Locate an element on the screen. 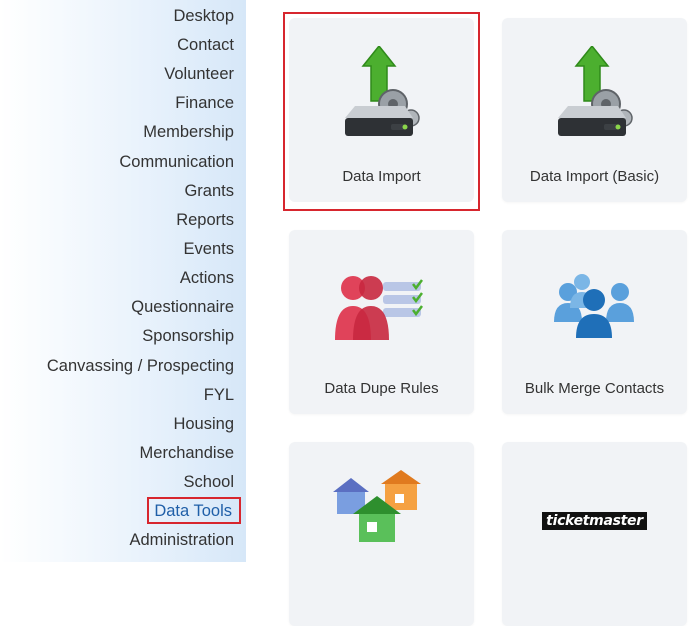  nav-item-actions: Actions is located at coordinates (207, 278).